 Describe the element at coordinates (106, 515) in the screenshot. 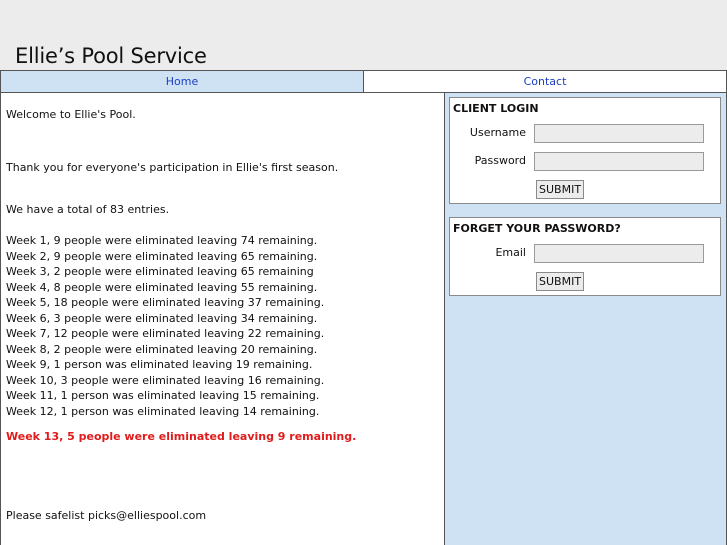

I see `safelist-text: Please safelist picks@elliespool.com` at that location.